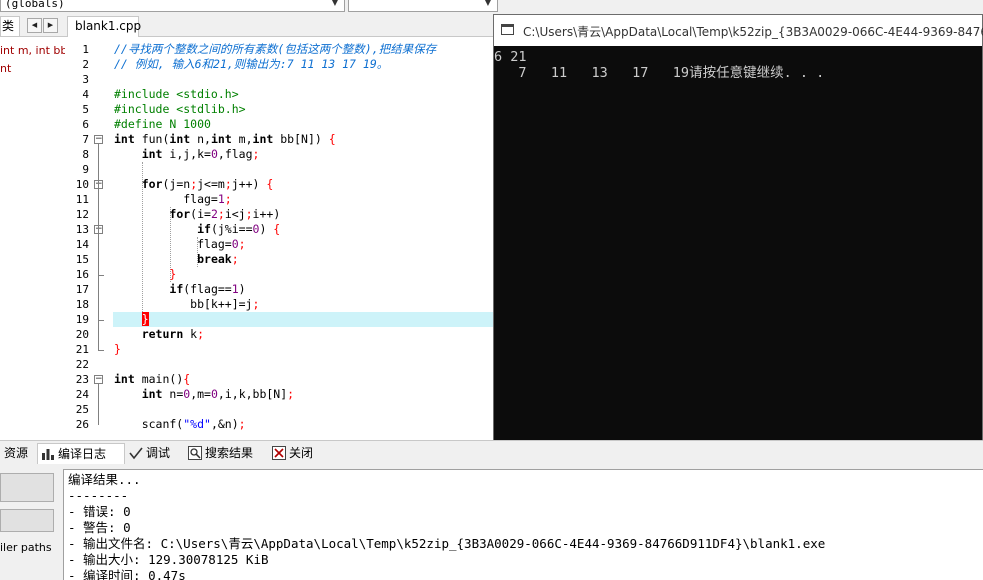 This screenshot has width=983, height=580. What do you see at coordinates (194, 184) in the screenshot?
I see `code-line: for(j=n;j<=m;j++) {` at bounding box center [194, 184].